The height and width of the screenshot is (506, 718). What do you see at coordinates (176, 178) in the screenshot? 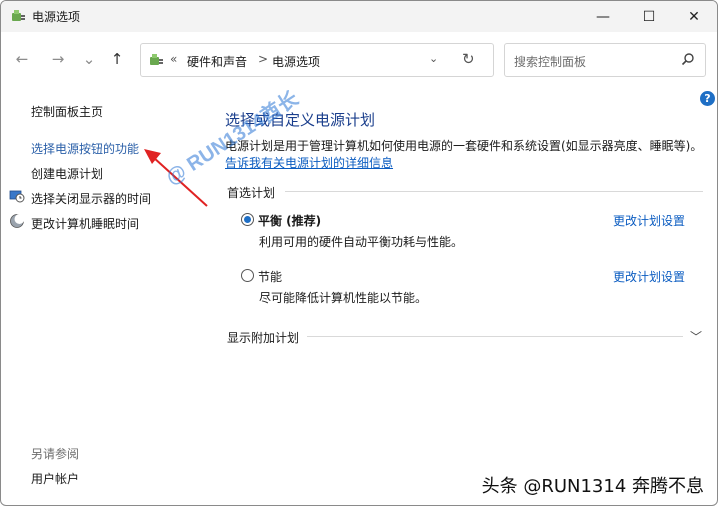
I see `annotation-arrow` at bounding box center [176, 178].